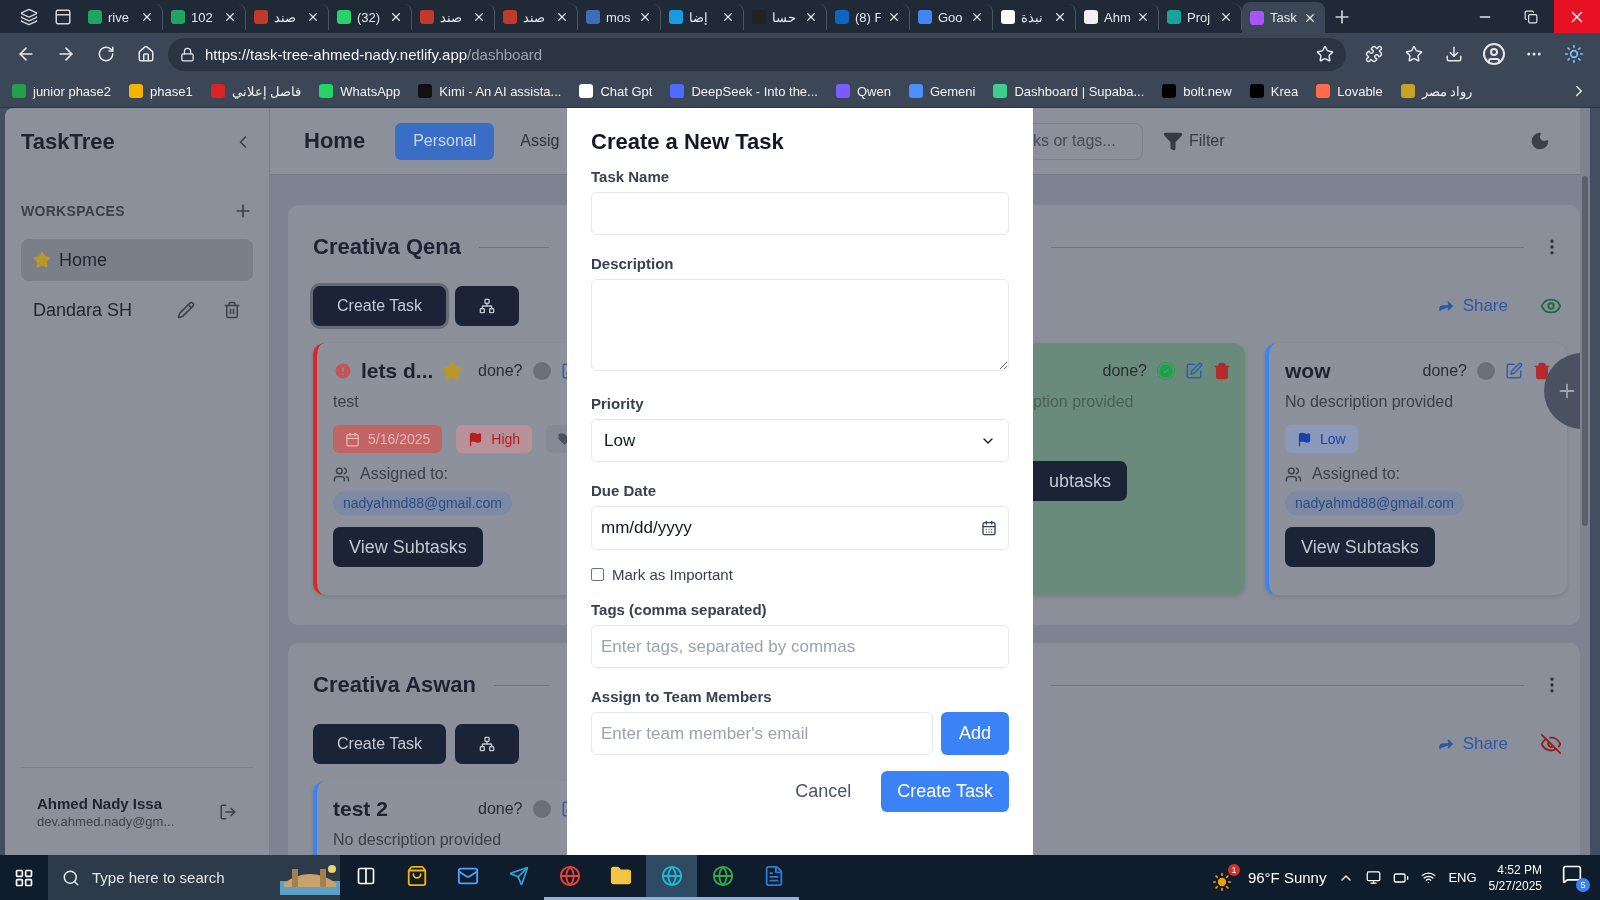 Image resolution: width=1600 pixels, height=900 pixels. I want to click on language-indicator: ENG, so click(1462, 877).